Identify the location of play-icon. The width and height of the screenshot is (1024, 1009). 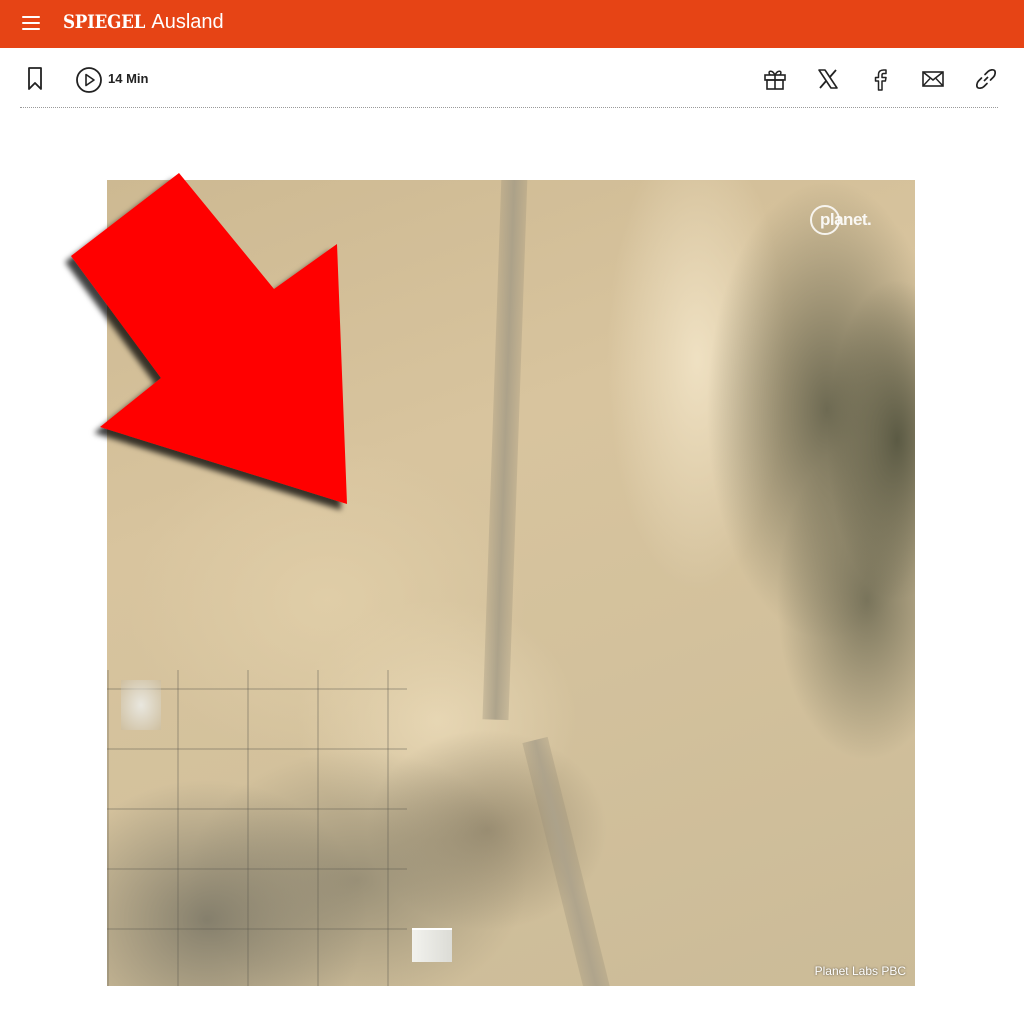
(89, 80).